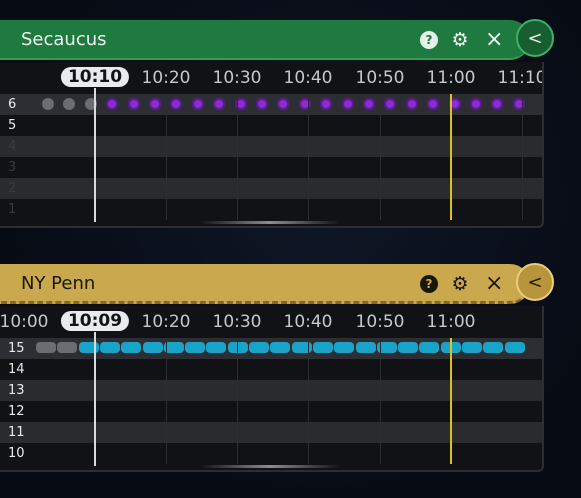  I want to click on track-label: 11, so click(16, 432).